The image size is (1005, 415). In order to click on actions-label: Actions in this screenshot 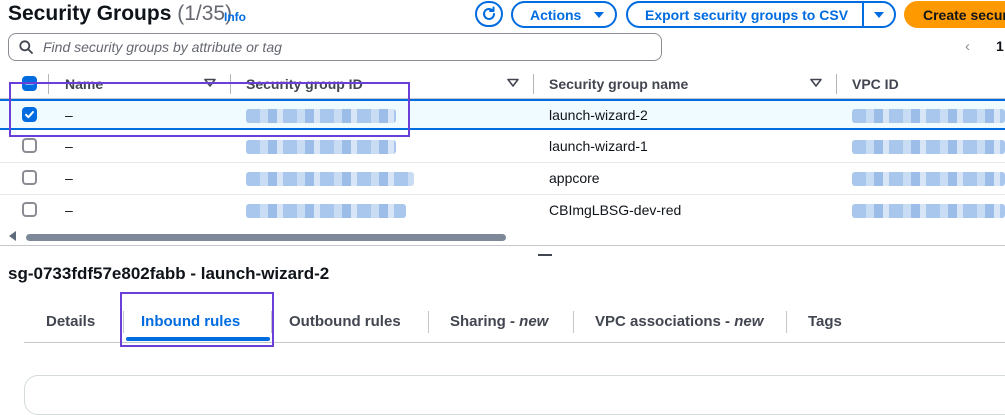, I will do `click(556, 14)`.